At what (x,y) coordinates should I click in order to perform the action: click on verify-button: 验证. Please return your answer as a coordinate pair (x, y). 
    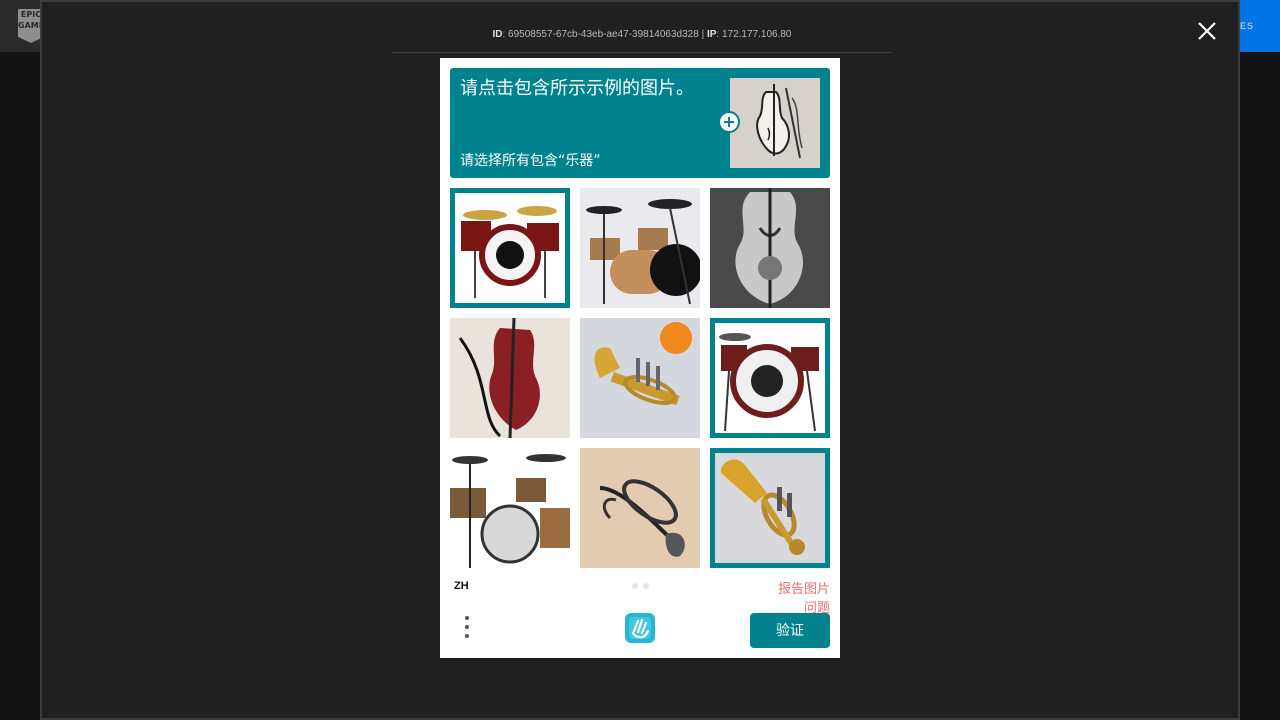
    Looking at the image, I should click on (790, 630).